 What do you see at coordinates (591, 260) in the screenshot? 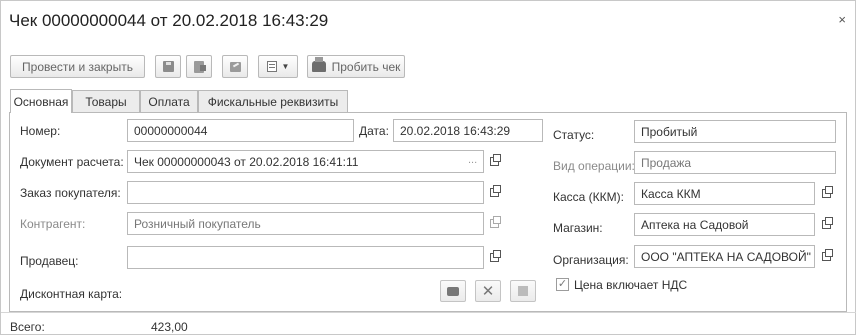
I see `organization-label: Организация:` at bounding box center [591, 260].